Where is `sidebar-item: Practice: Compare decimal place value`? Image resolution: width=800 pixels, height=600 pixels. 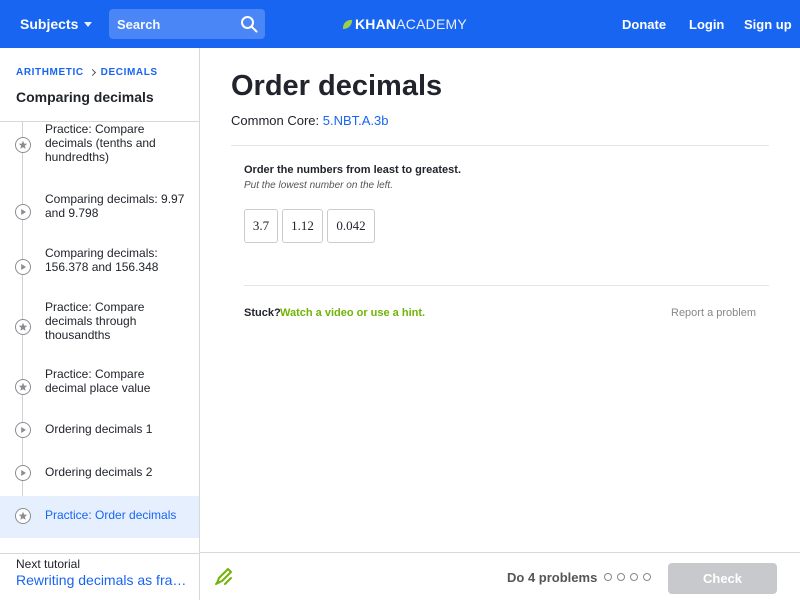 sidebar-item: Practice: Compare decimal place value is located at coordinates (99, 382).